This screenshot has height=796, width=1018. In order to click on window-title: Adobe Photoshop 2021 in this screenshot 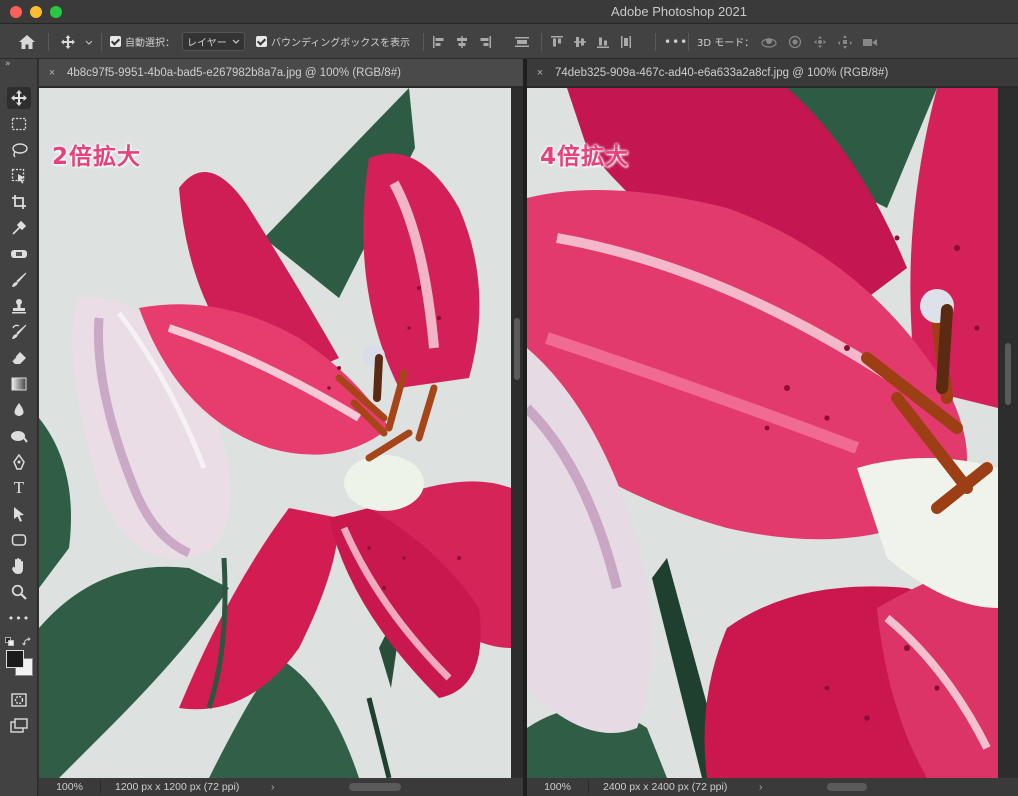, I will do `click(679, 11)`.